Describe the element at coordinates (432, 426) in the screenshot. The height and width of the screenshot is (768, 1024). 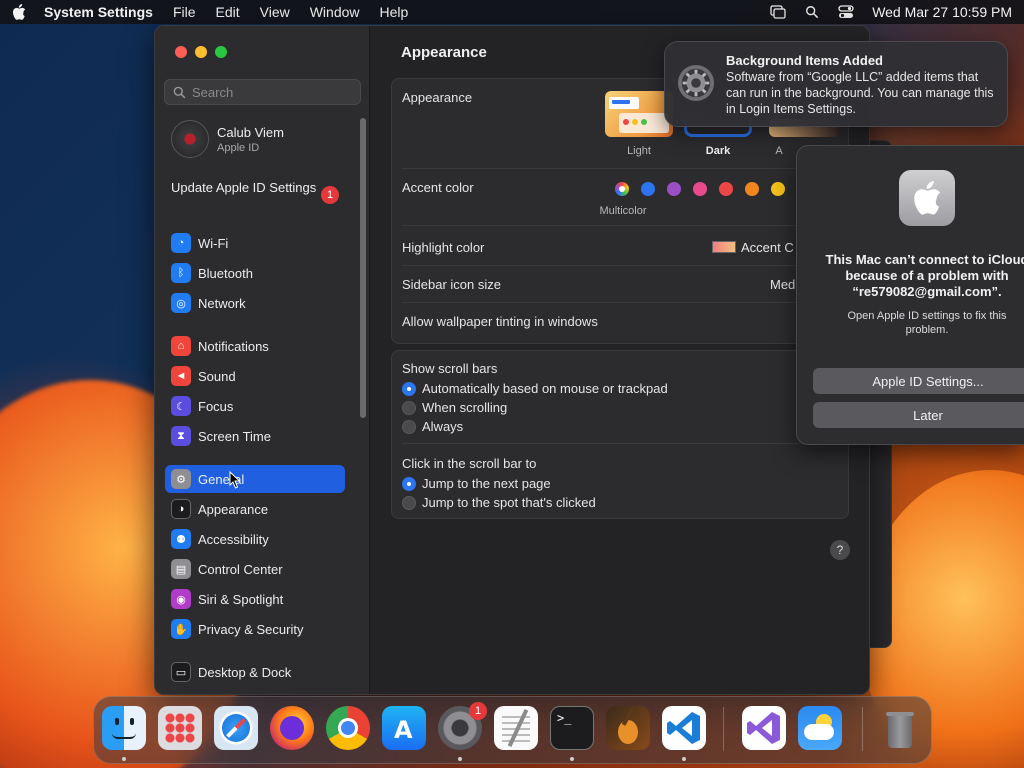
I see `scroll-option-always: Always` at that location.